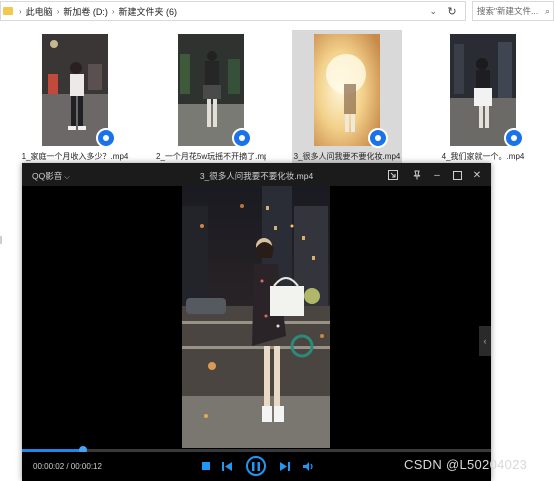 The width and height of the screenshot is (554, 481). I want to click on side-panel-toggle: ‹, so click(485, 341).